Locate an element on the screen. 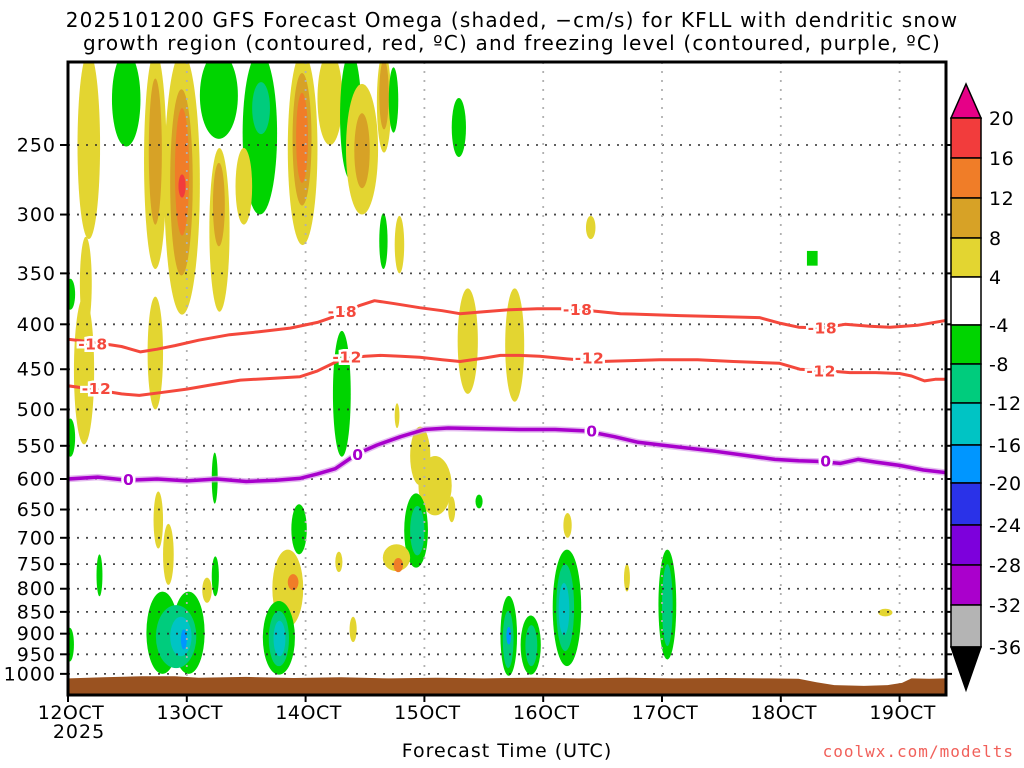  y-tick-label: 850 is located at coordinates (36, 612).